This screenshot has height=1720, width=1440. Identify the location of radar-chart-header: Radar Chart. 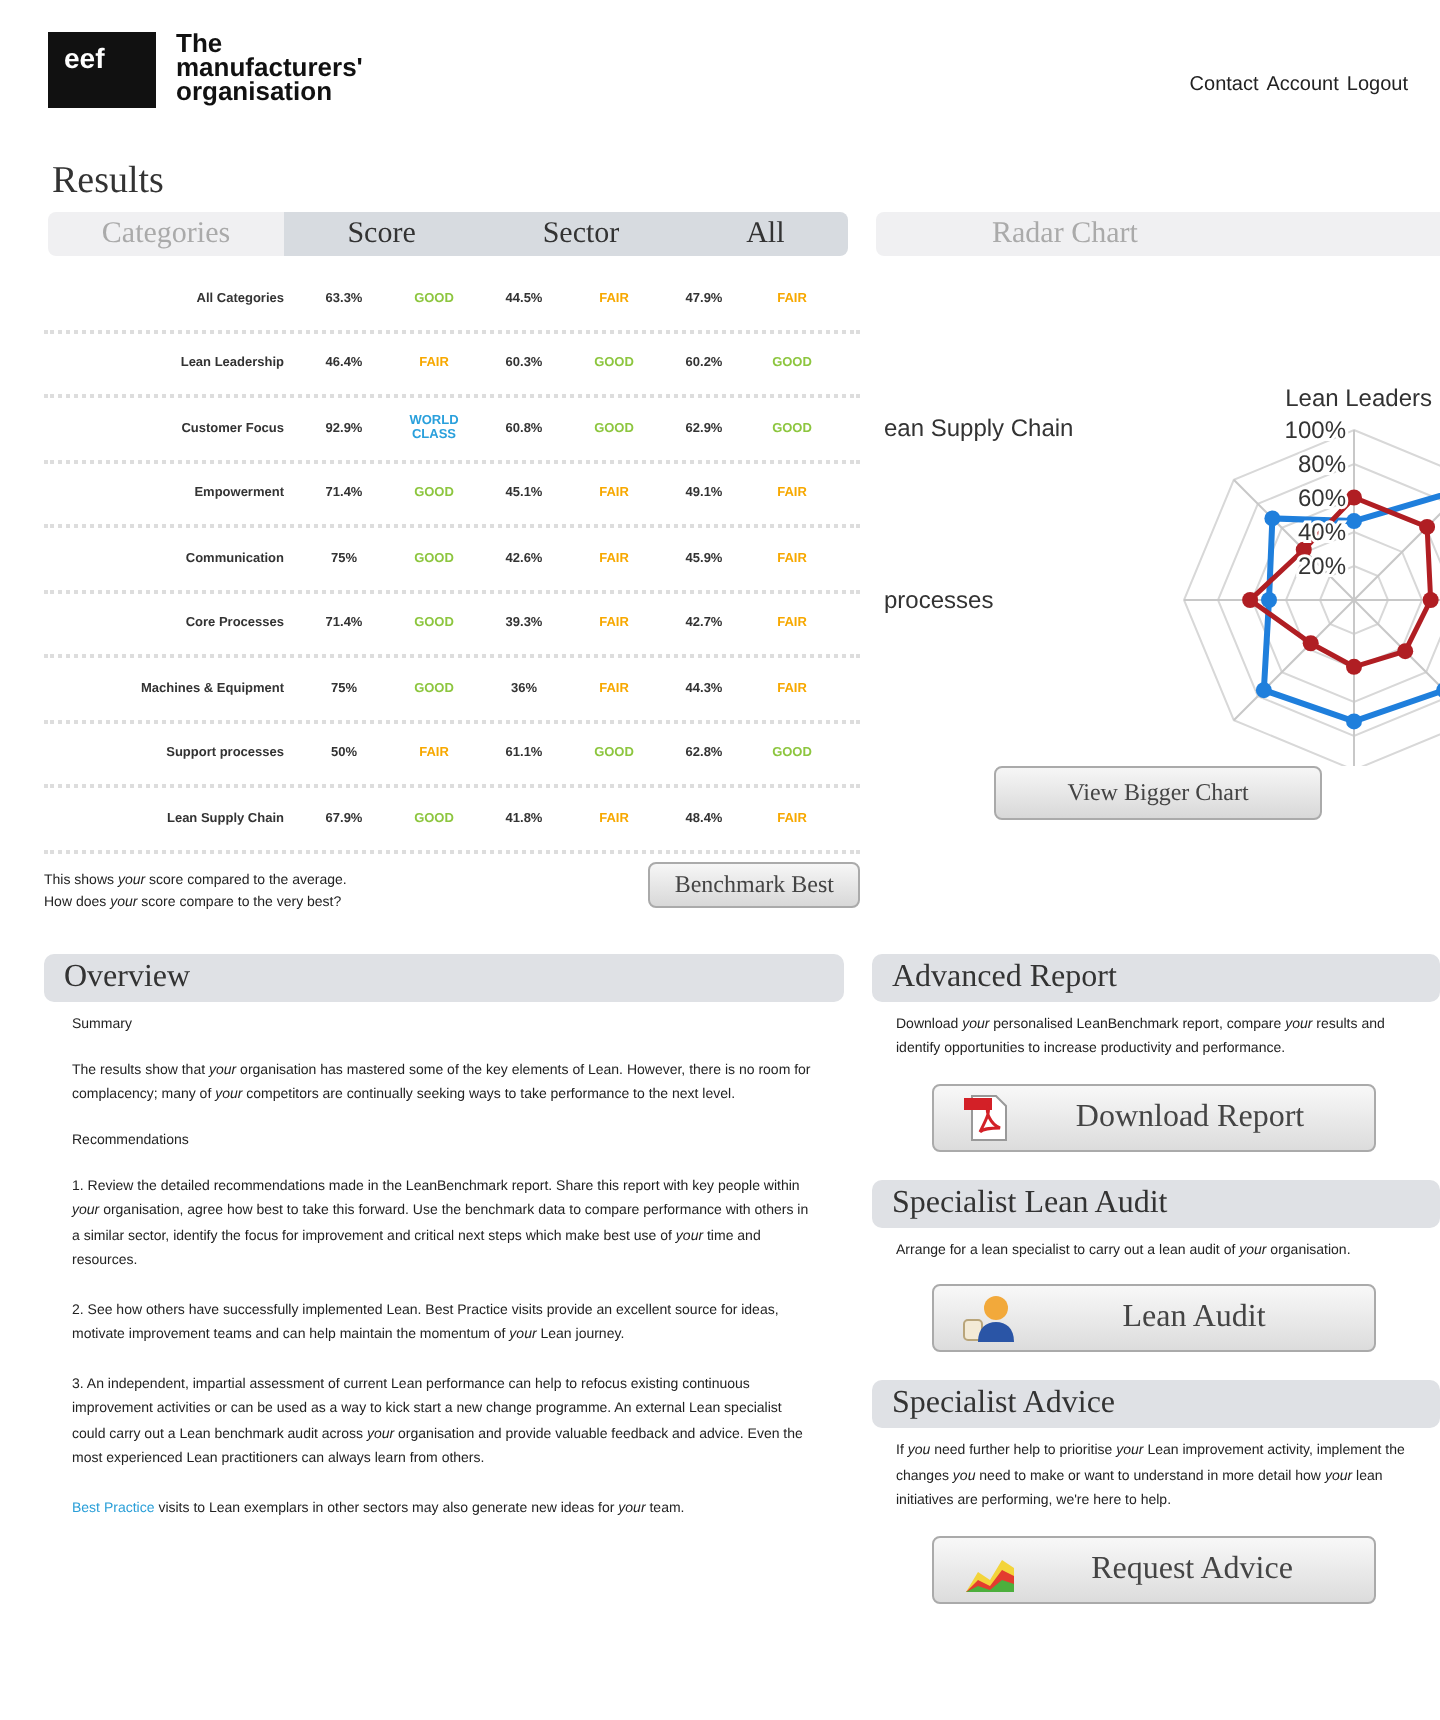
(1158, 234).